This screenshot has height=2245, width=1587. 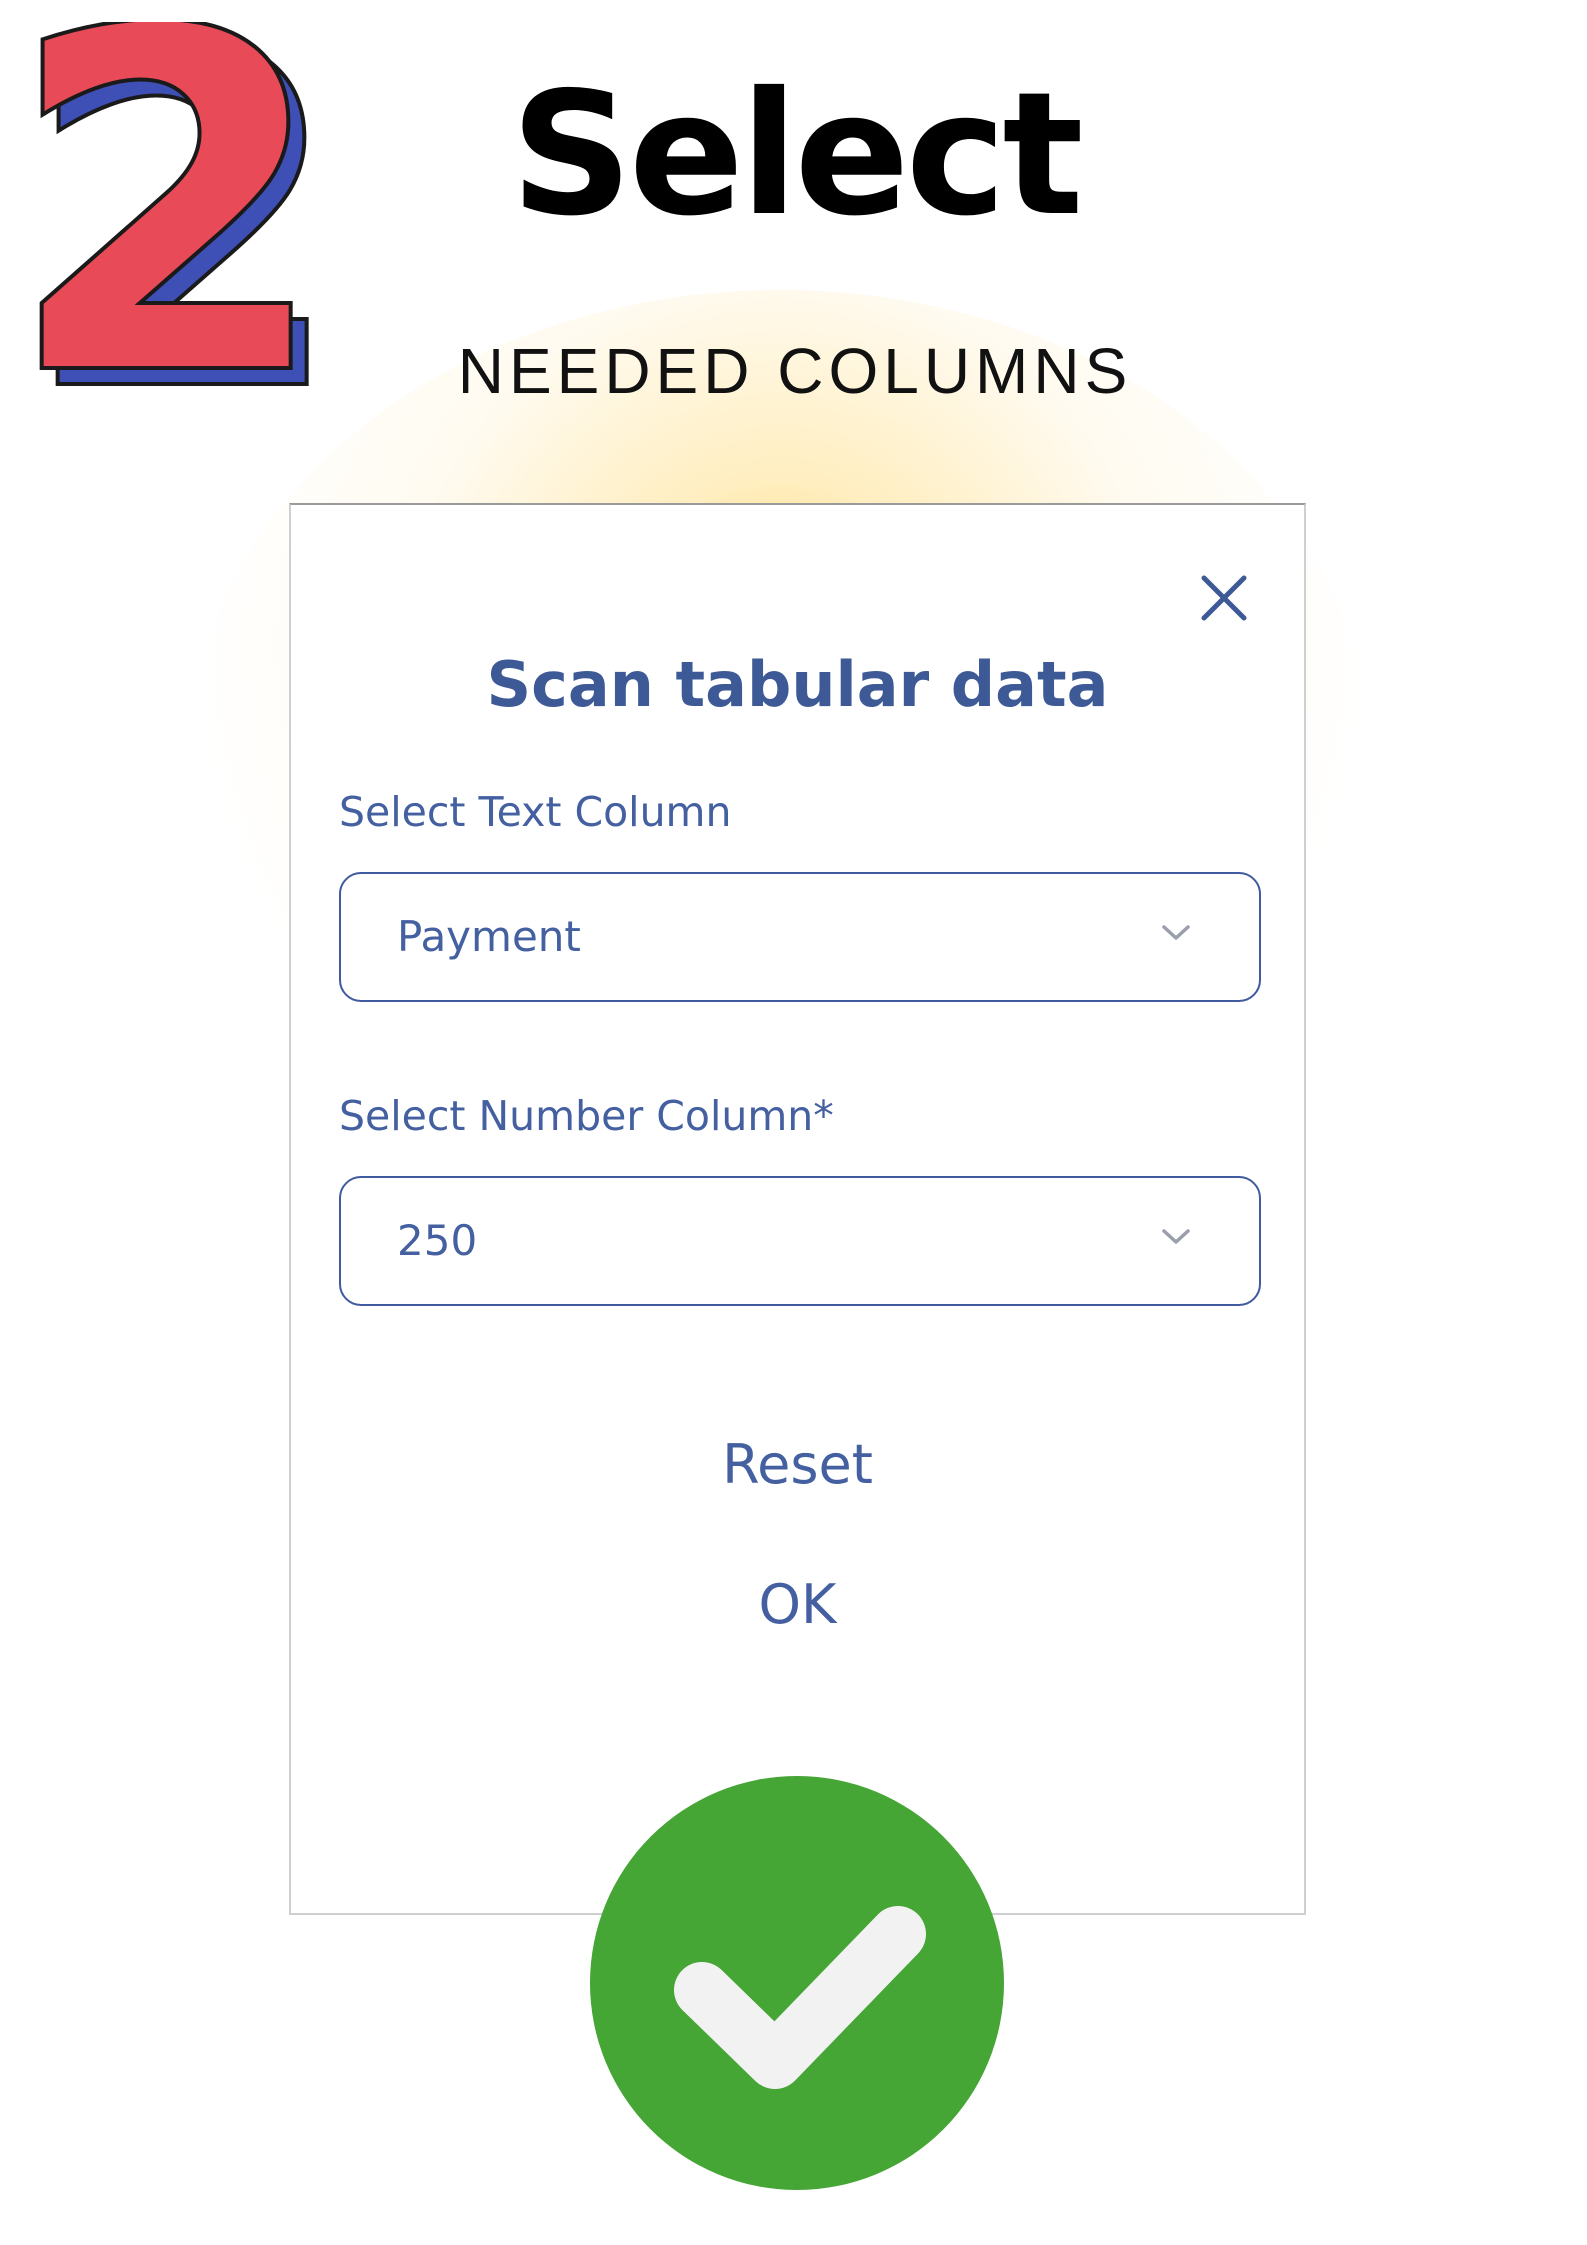 I want to click on number-column-value: 250, so click(x=437, y=1240).